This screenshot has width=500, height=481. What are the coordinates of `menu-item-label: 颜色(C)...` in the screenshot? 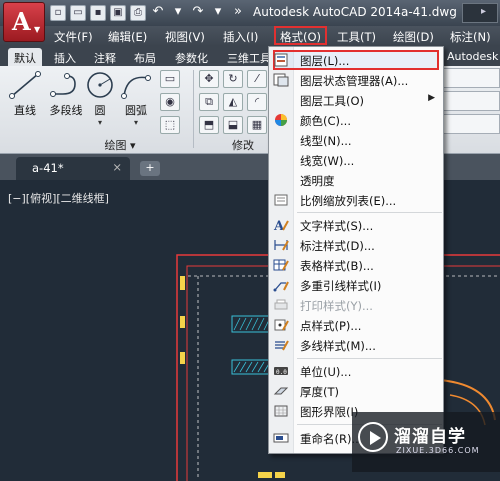 It's located at (325, 121).